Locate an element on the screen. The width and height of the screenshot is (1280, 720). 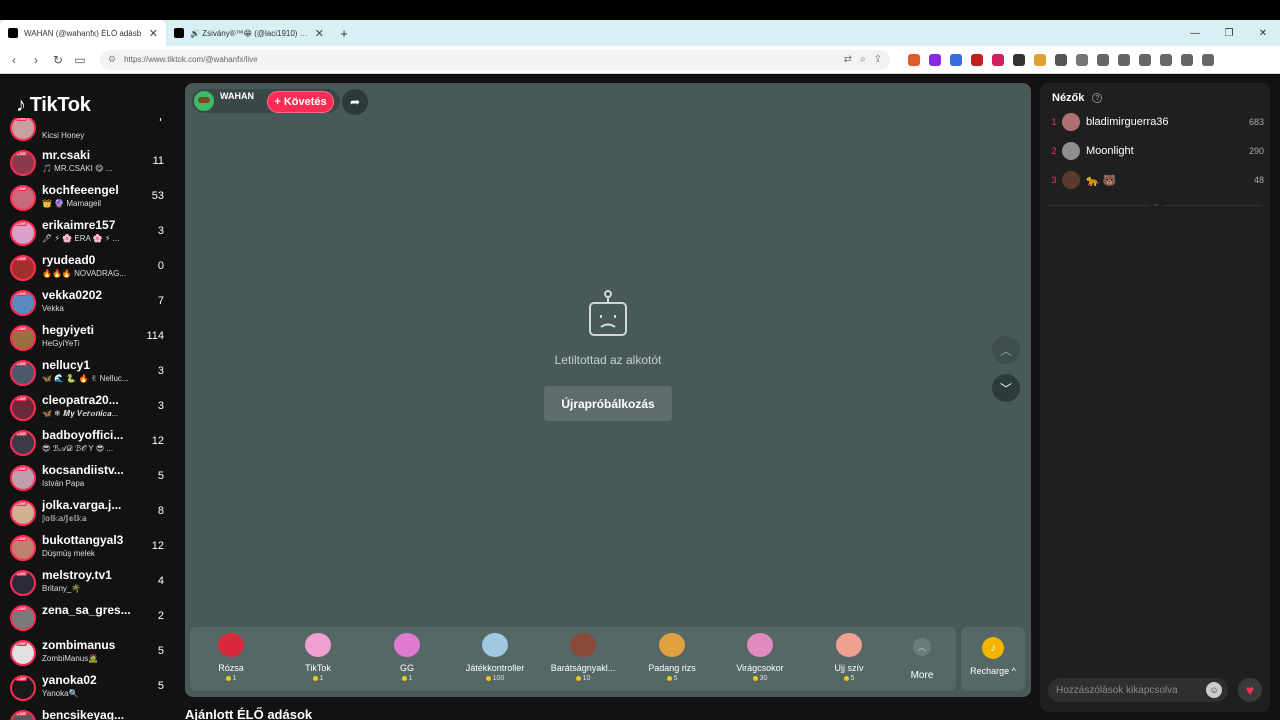
gift-name: Játékkontroller is located at coordinates (495, 668).